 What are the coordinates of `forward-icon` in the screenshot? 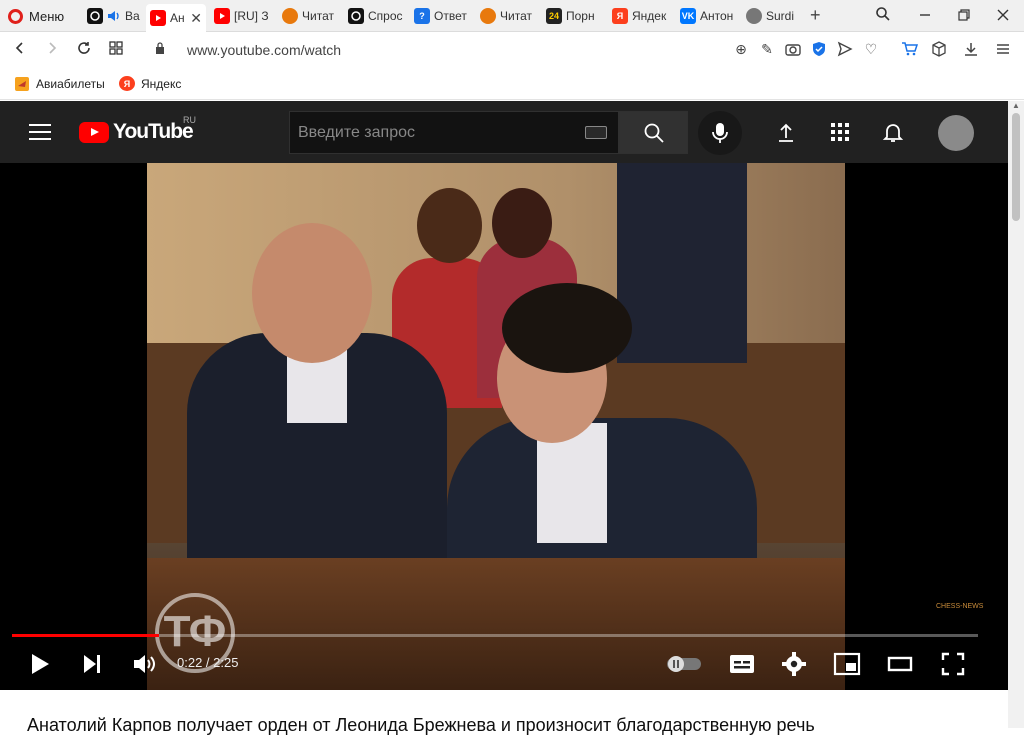 It's located at (52, 48).